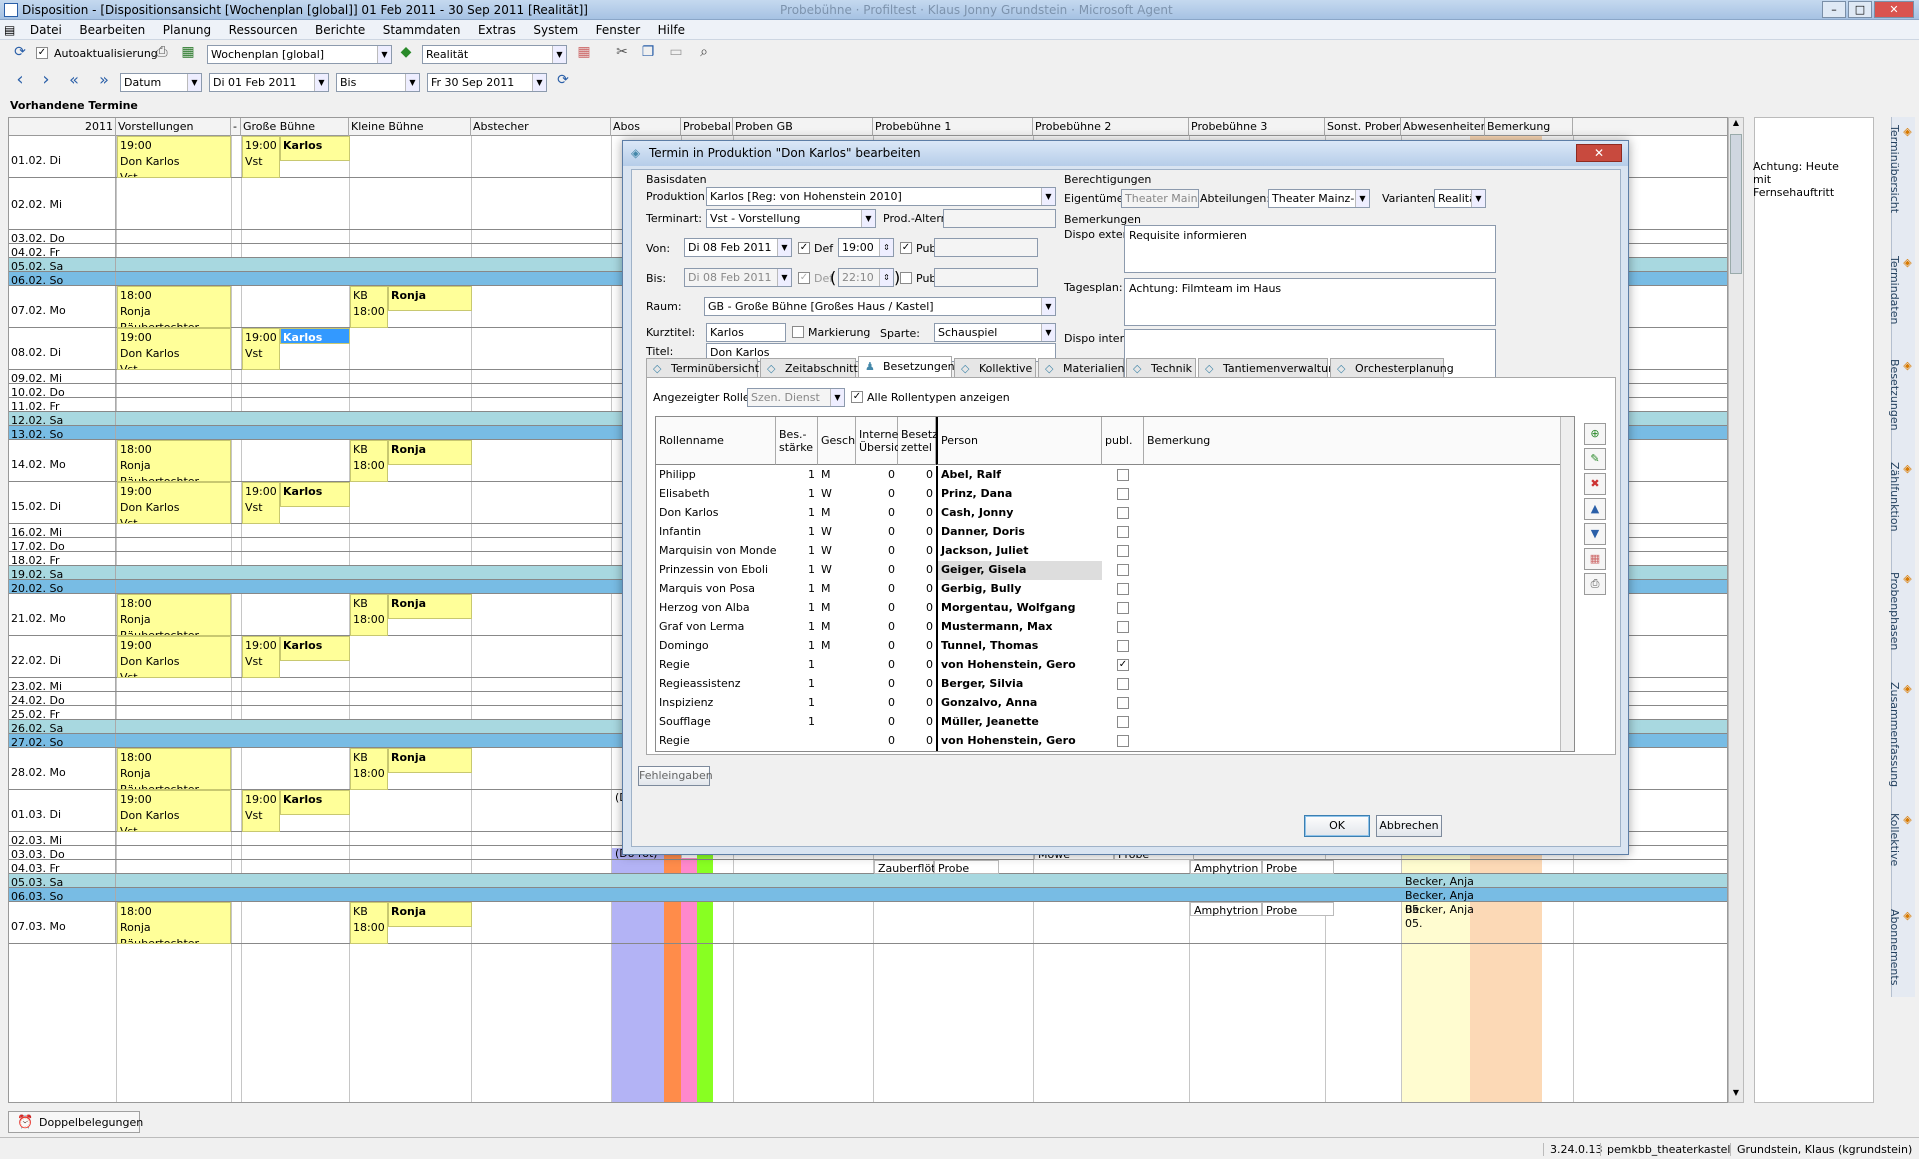 This screenshot has width=1919, height=1159. I want to click on role-publ-checkbox: ✓, so click(1123, 665).